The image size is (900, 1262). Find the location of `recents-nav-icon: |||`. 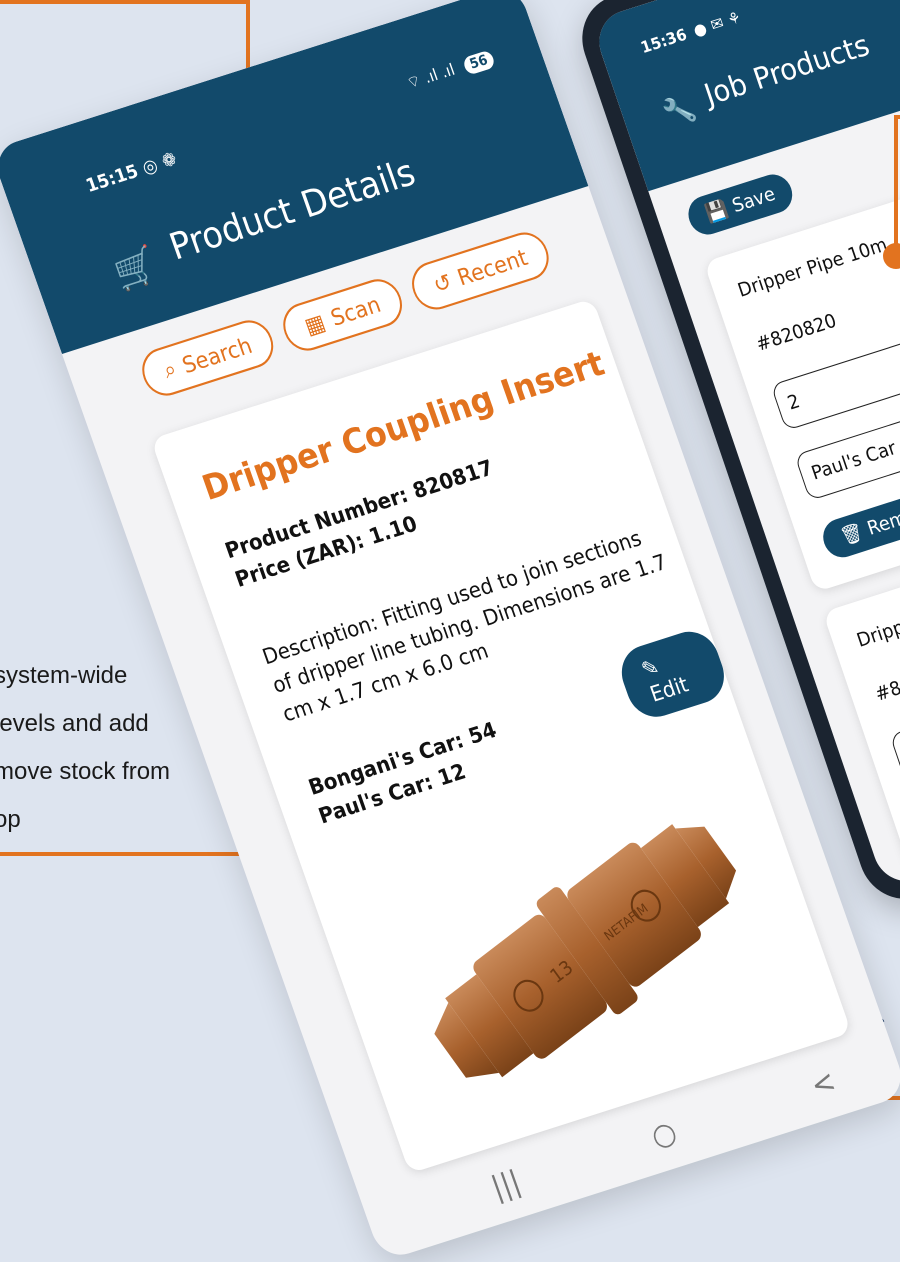

recents-nav-icon: ||| is located at coordinates (506, 1184).